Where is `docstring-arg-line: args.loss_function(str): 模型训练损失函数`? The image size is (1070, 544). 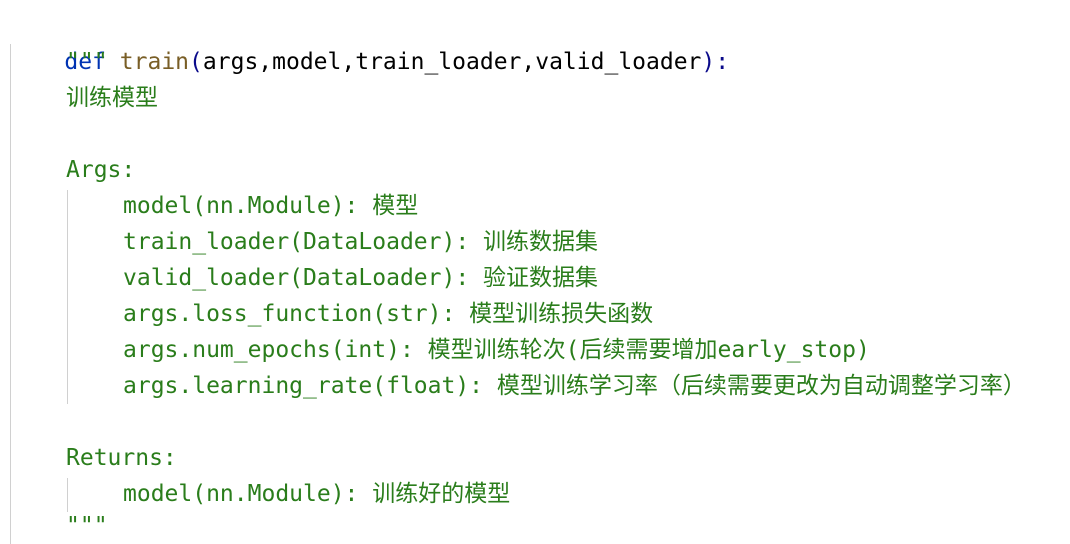
docstring-arg-line: args.loss_function(str): 模型训练损失函数 is located at coordinates (388, 314).